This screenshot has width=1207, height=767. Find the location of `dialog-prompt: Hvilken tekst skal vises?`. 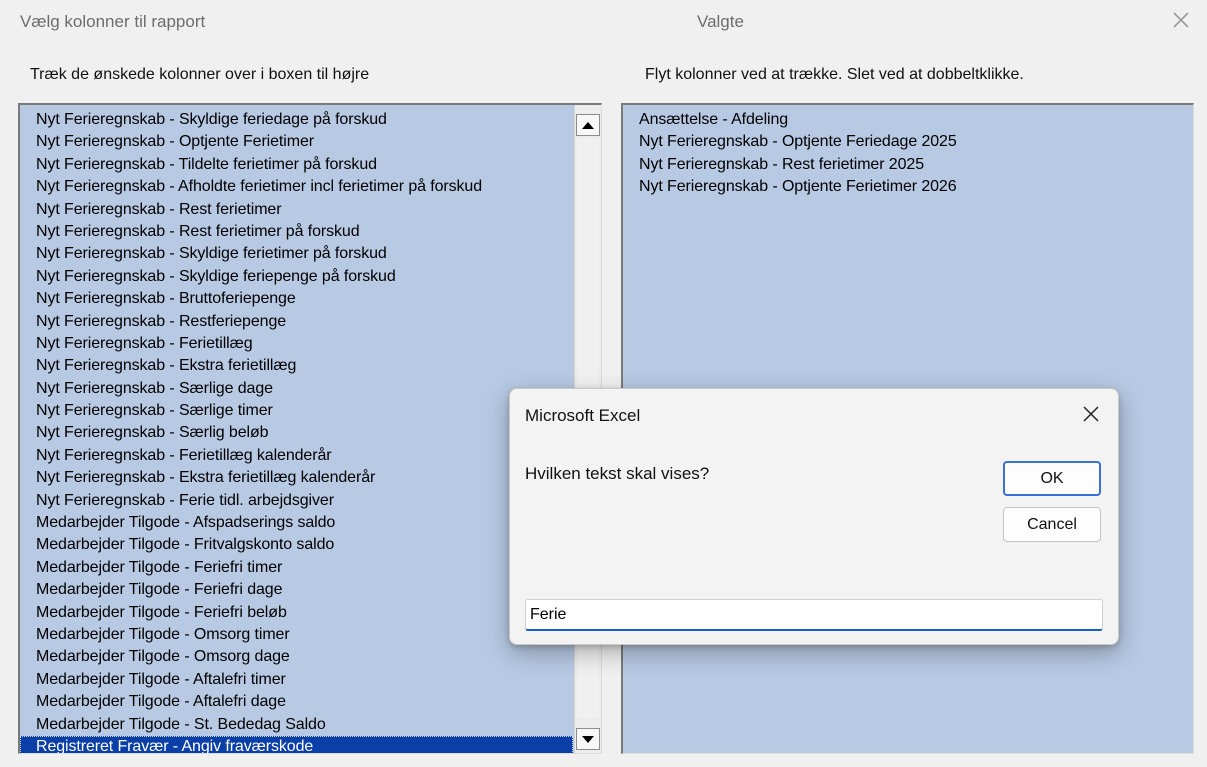

dialog-prompt: Hvilken tekst skal vises? is located at coordinates (617, 473).